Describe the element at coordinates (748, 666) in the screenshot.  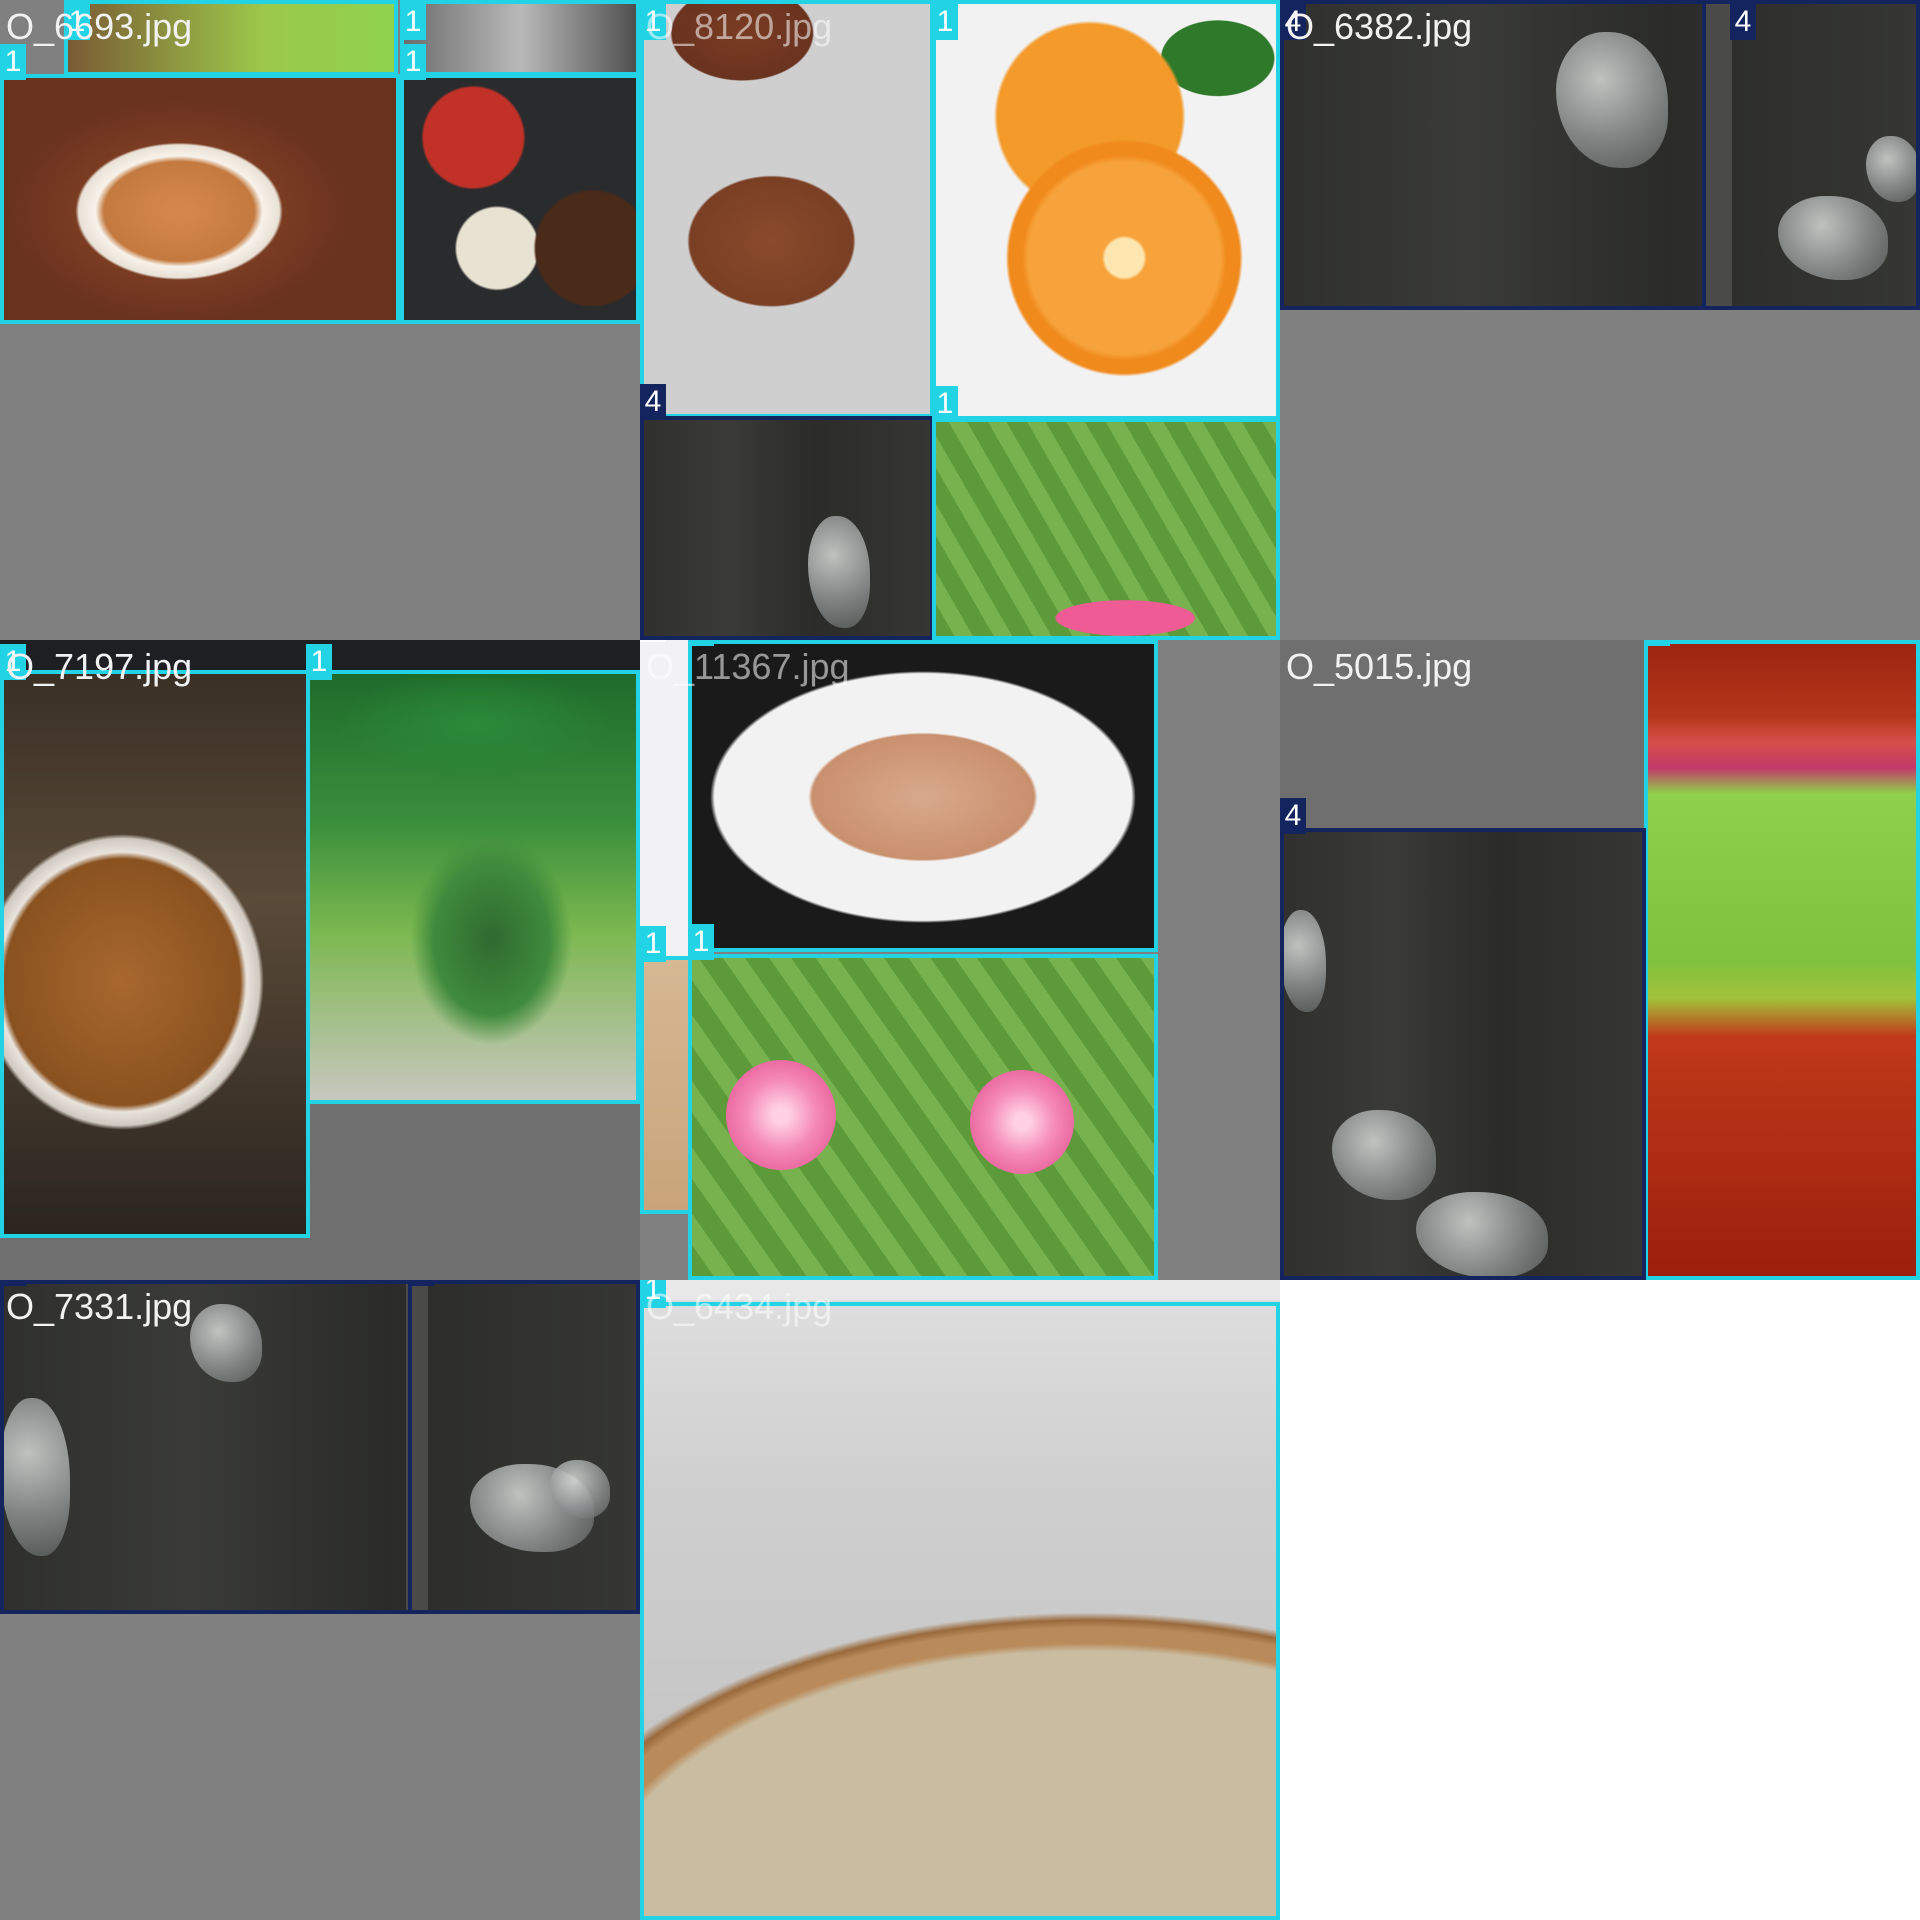
I see `tile-filename: O_11367.jpg` at that location.